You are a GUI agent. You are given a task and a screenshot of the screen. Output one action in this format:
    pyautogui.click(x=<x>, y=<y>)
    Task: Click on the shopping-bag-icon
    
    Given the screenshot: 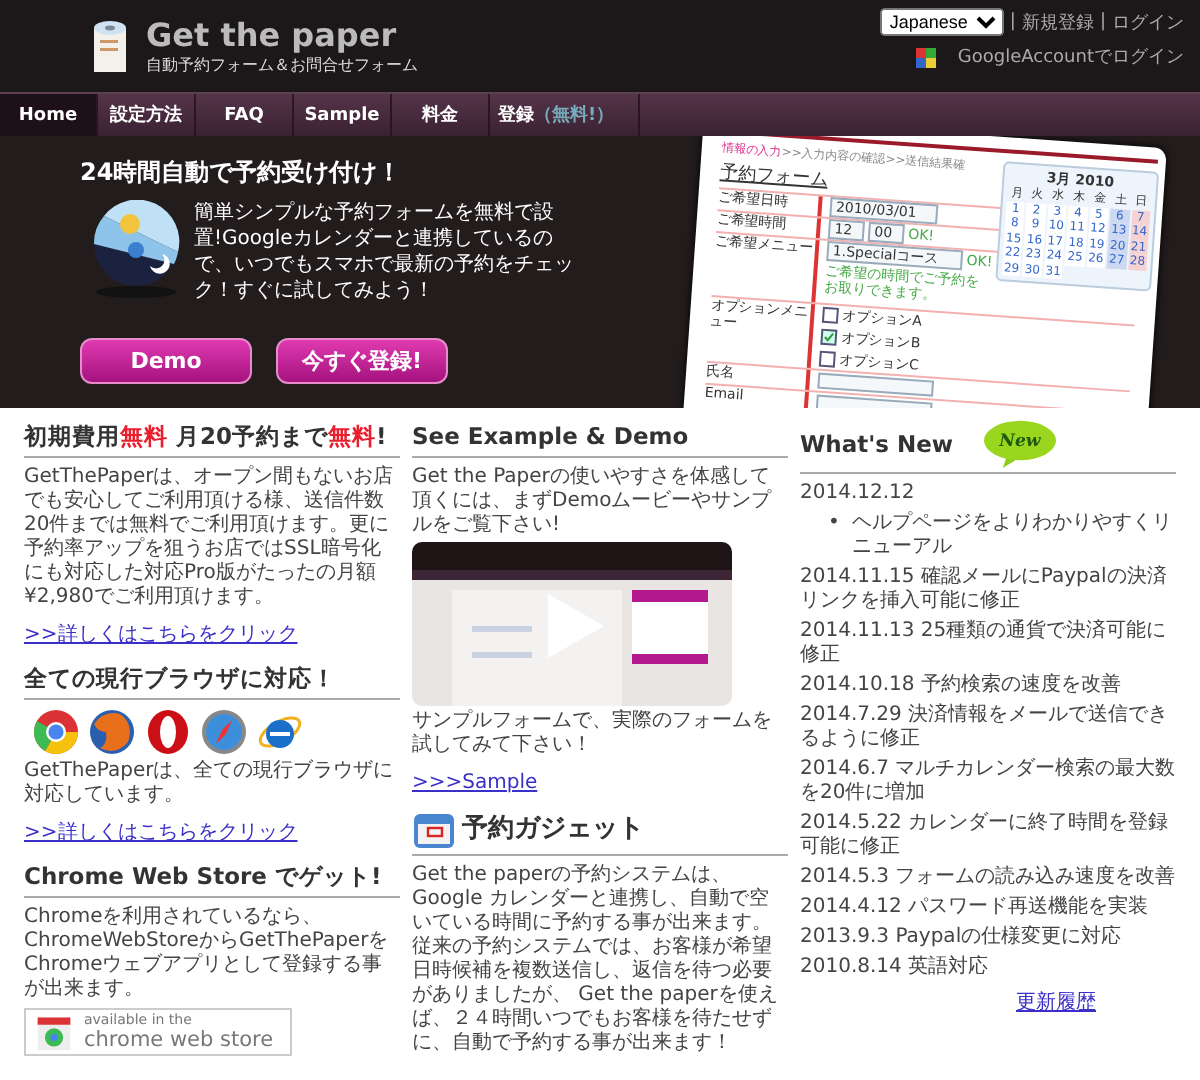 What is the action you would take?
    pyautogui.click(x=54, y=1032)
    